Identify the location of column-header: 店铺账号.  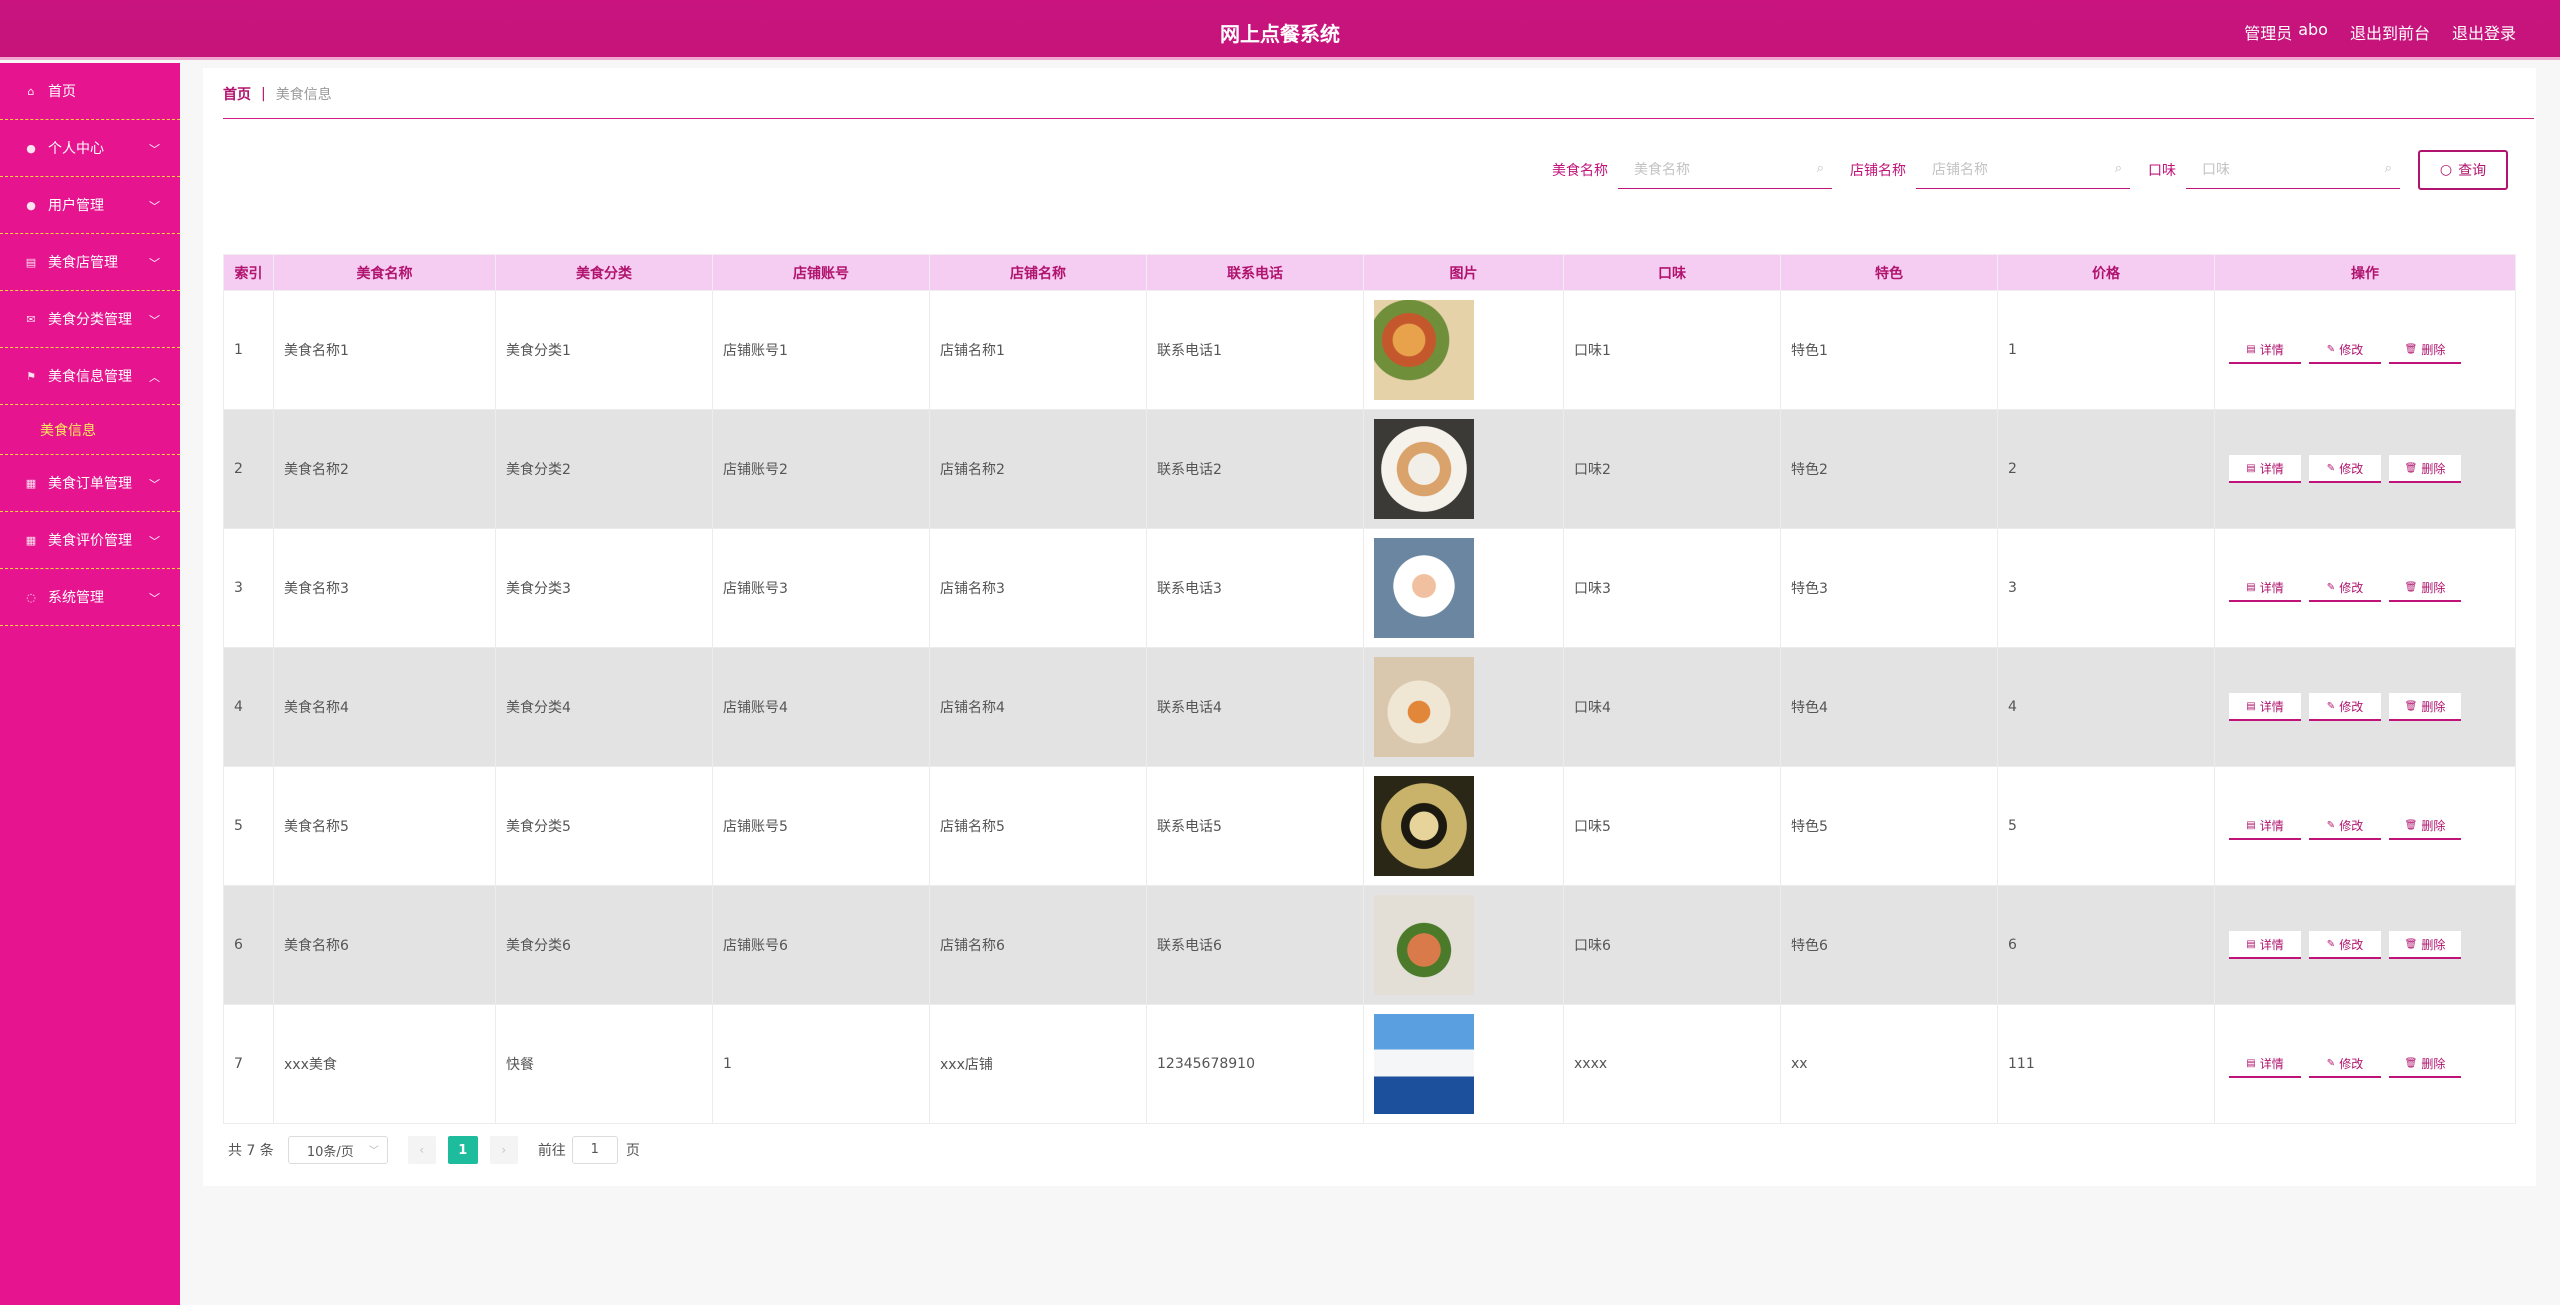
(821, 272).